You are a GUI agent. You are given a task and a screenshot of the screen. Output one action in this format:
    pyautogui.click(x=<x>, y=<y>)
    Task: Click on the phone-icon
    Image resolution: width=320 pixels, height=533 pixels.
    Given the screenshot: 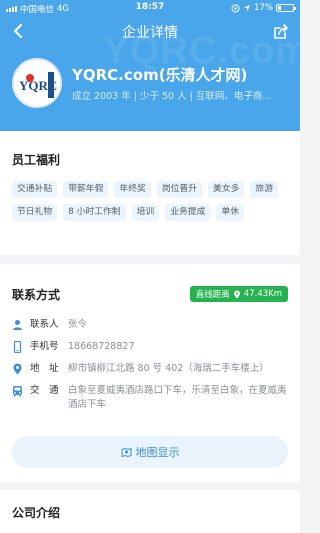 What is the action you would take?
    pyautogui.click(x=17, y=347)
    